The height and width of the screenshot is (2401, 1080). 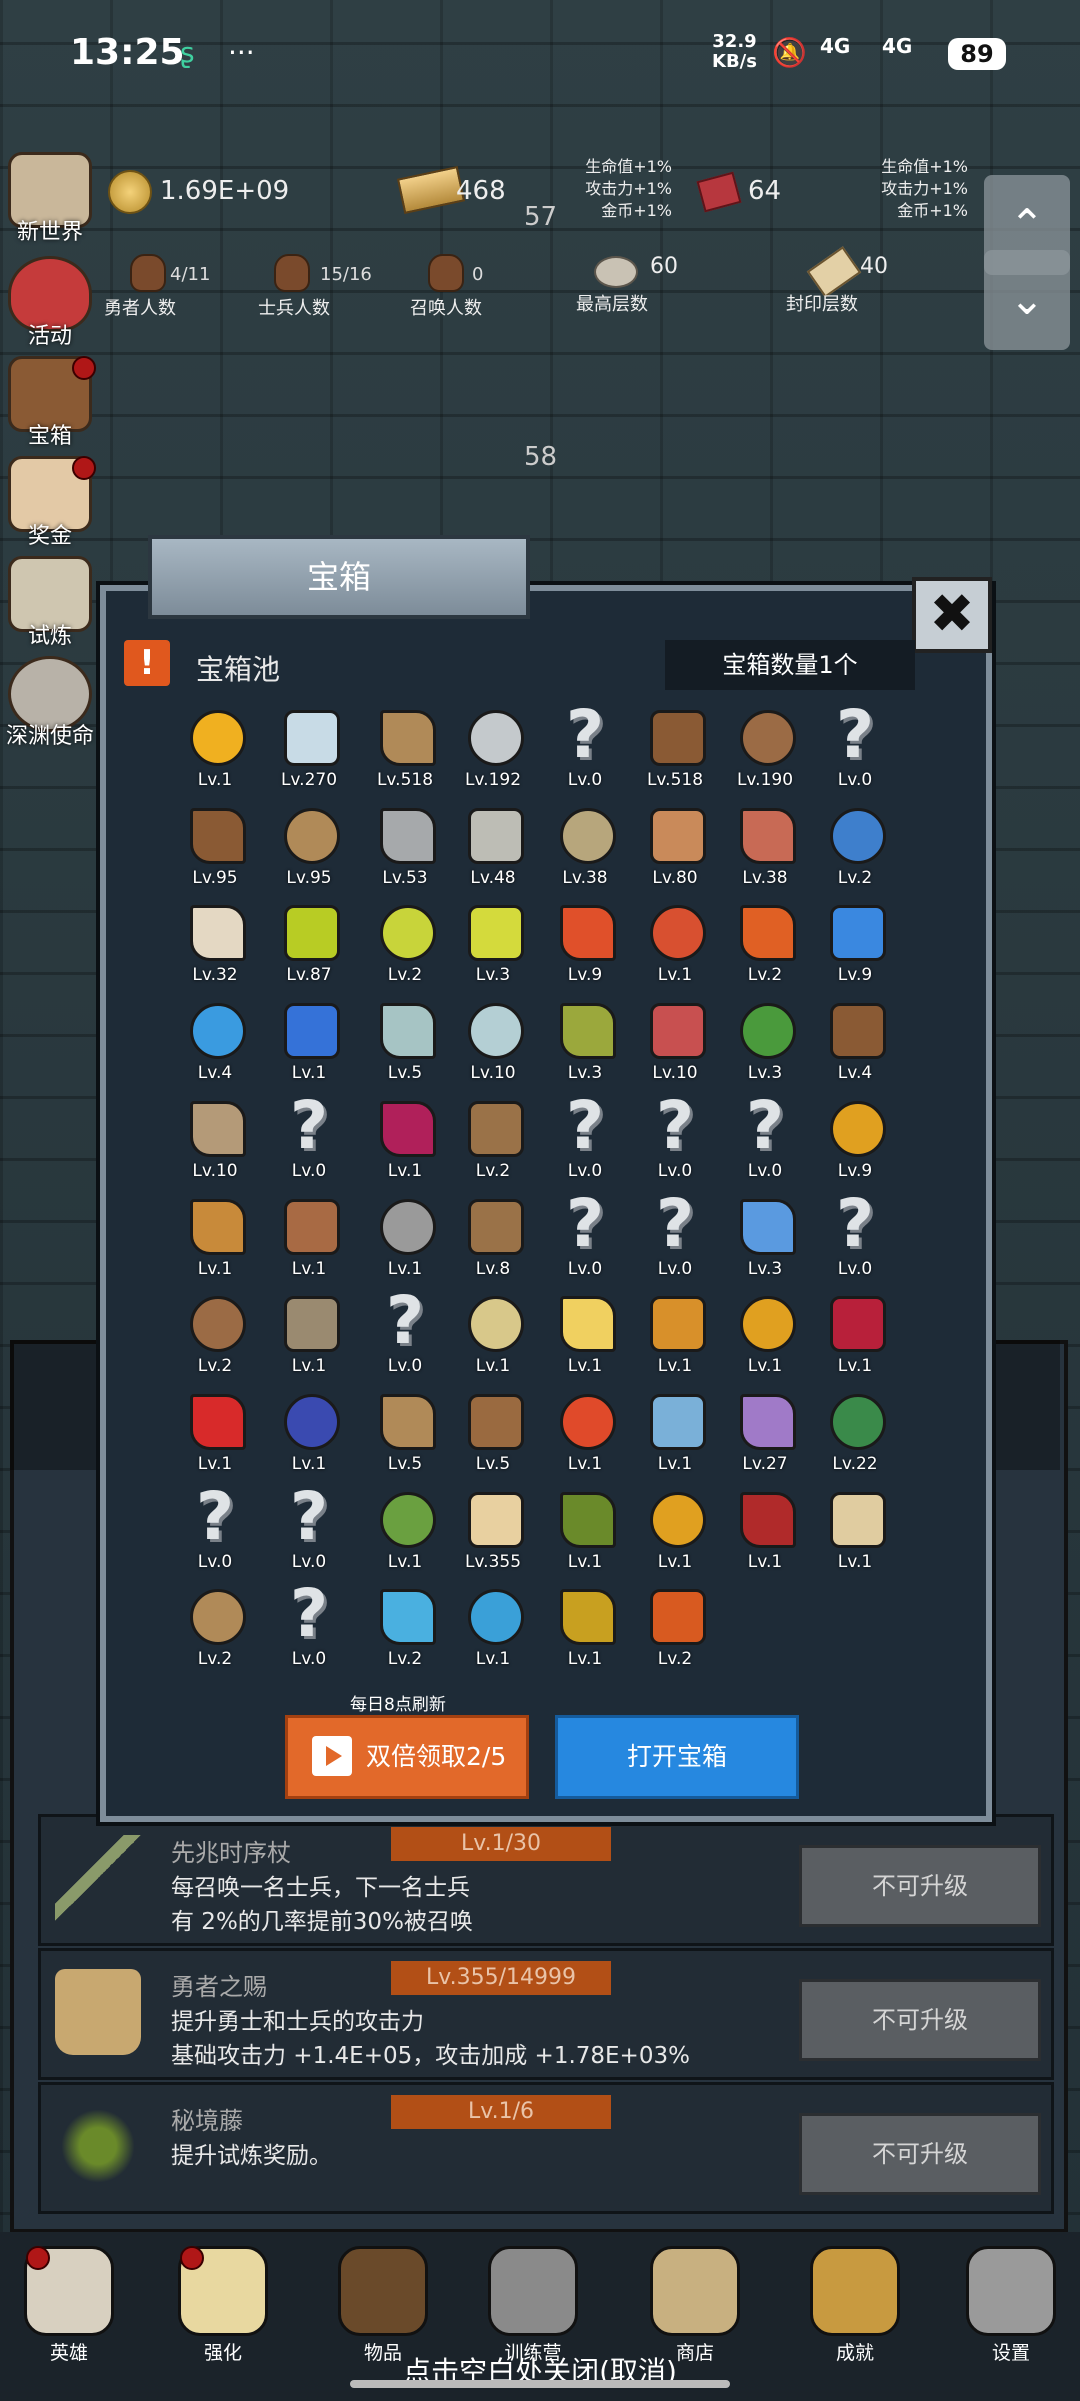 What do you see at coordinates (1027, 300) in the screenshot?
I see `scroll-down-button: ⌄` at bounding box center [1027, 300].